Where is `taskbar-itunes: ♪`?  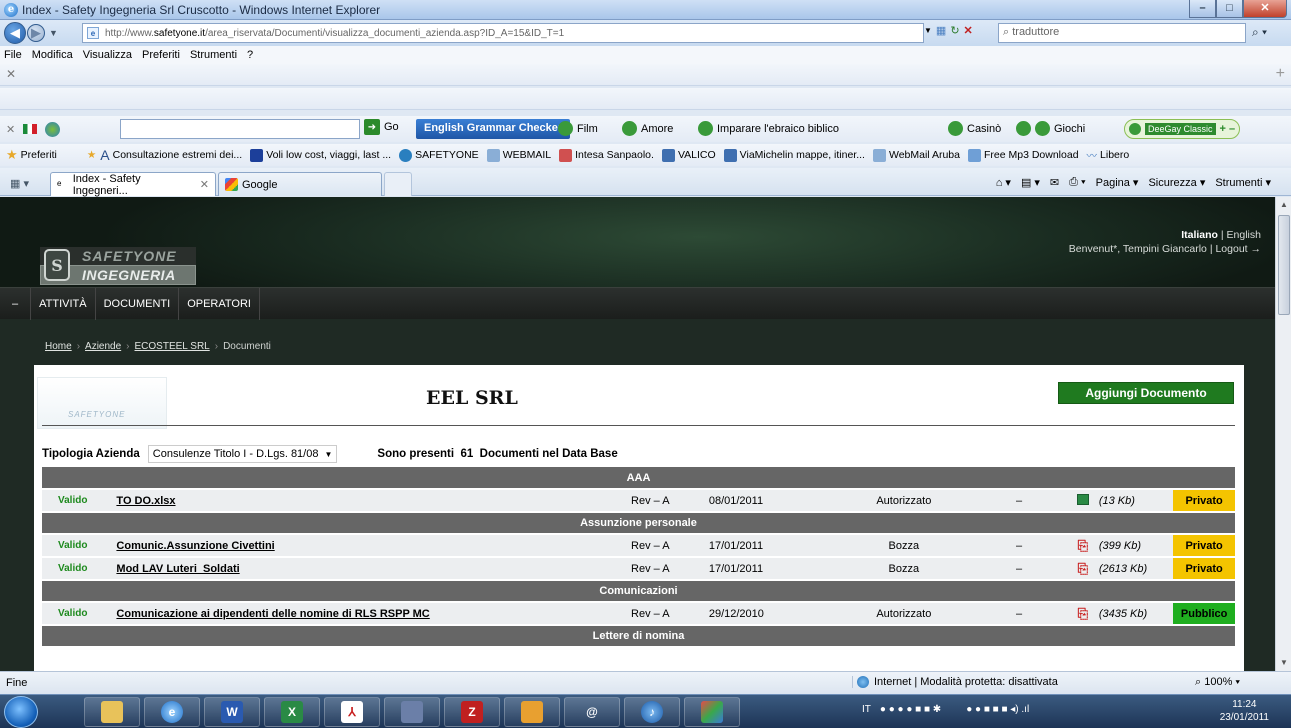
taskbar-itunes: ♪ is located at coordinates (652, 712).